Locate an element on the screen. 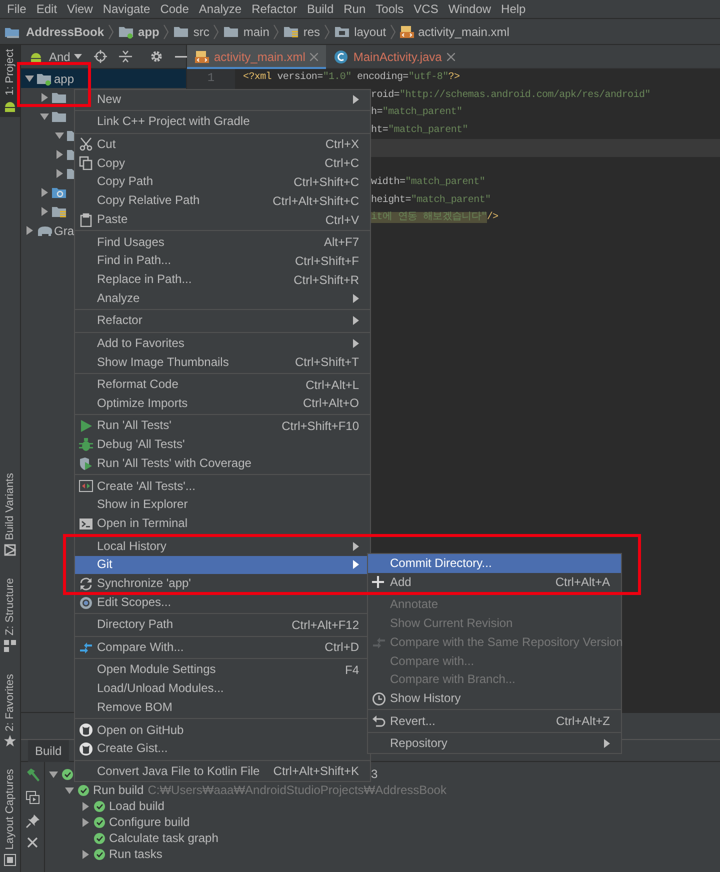 The height and width of the screenshot is (872, 720). code-line: h="match_parent" is located at coordinates (416, 113).